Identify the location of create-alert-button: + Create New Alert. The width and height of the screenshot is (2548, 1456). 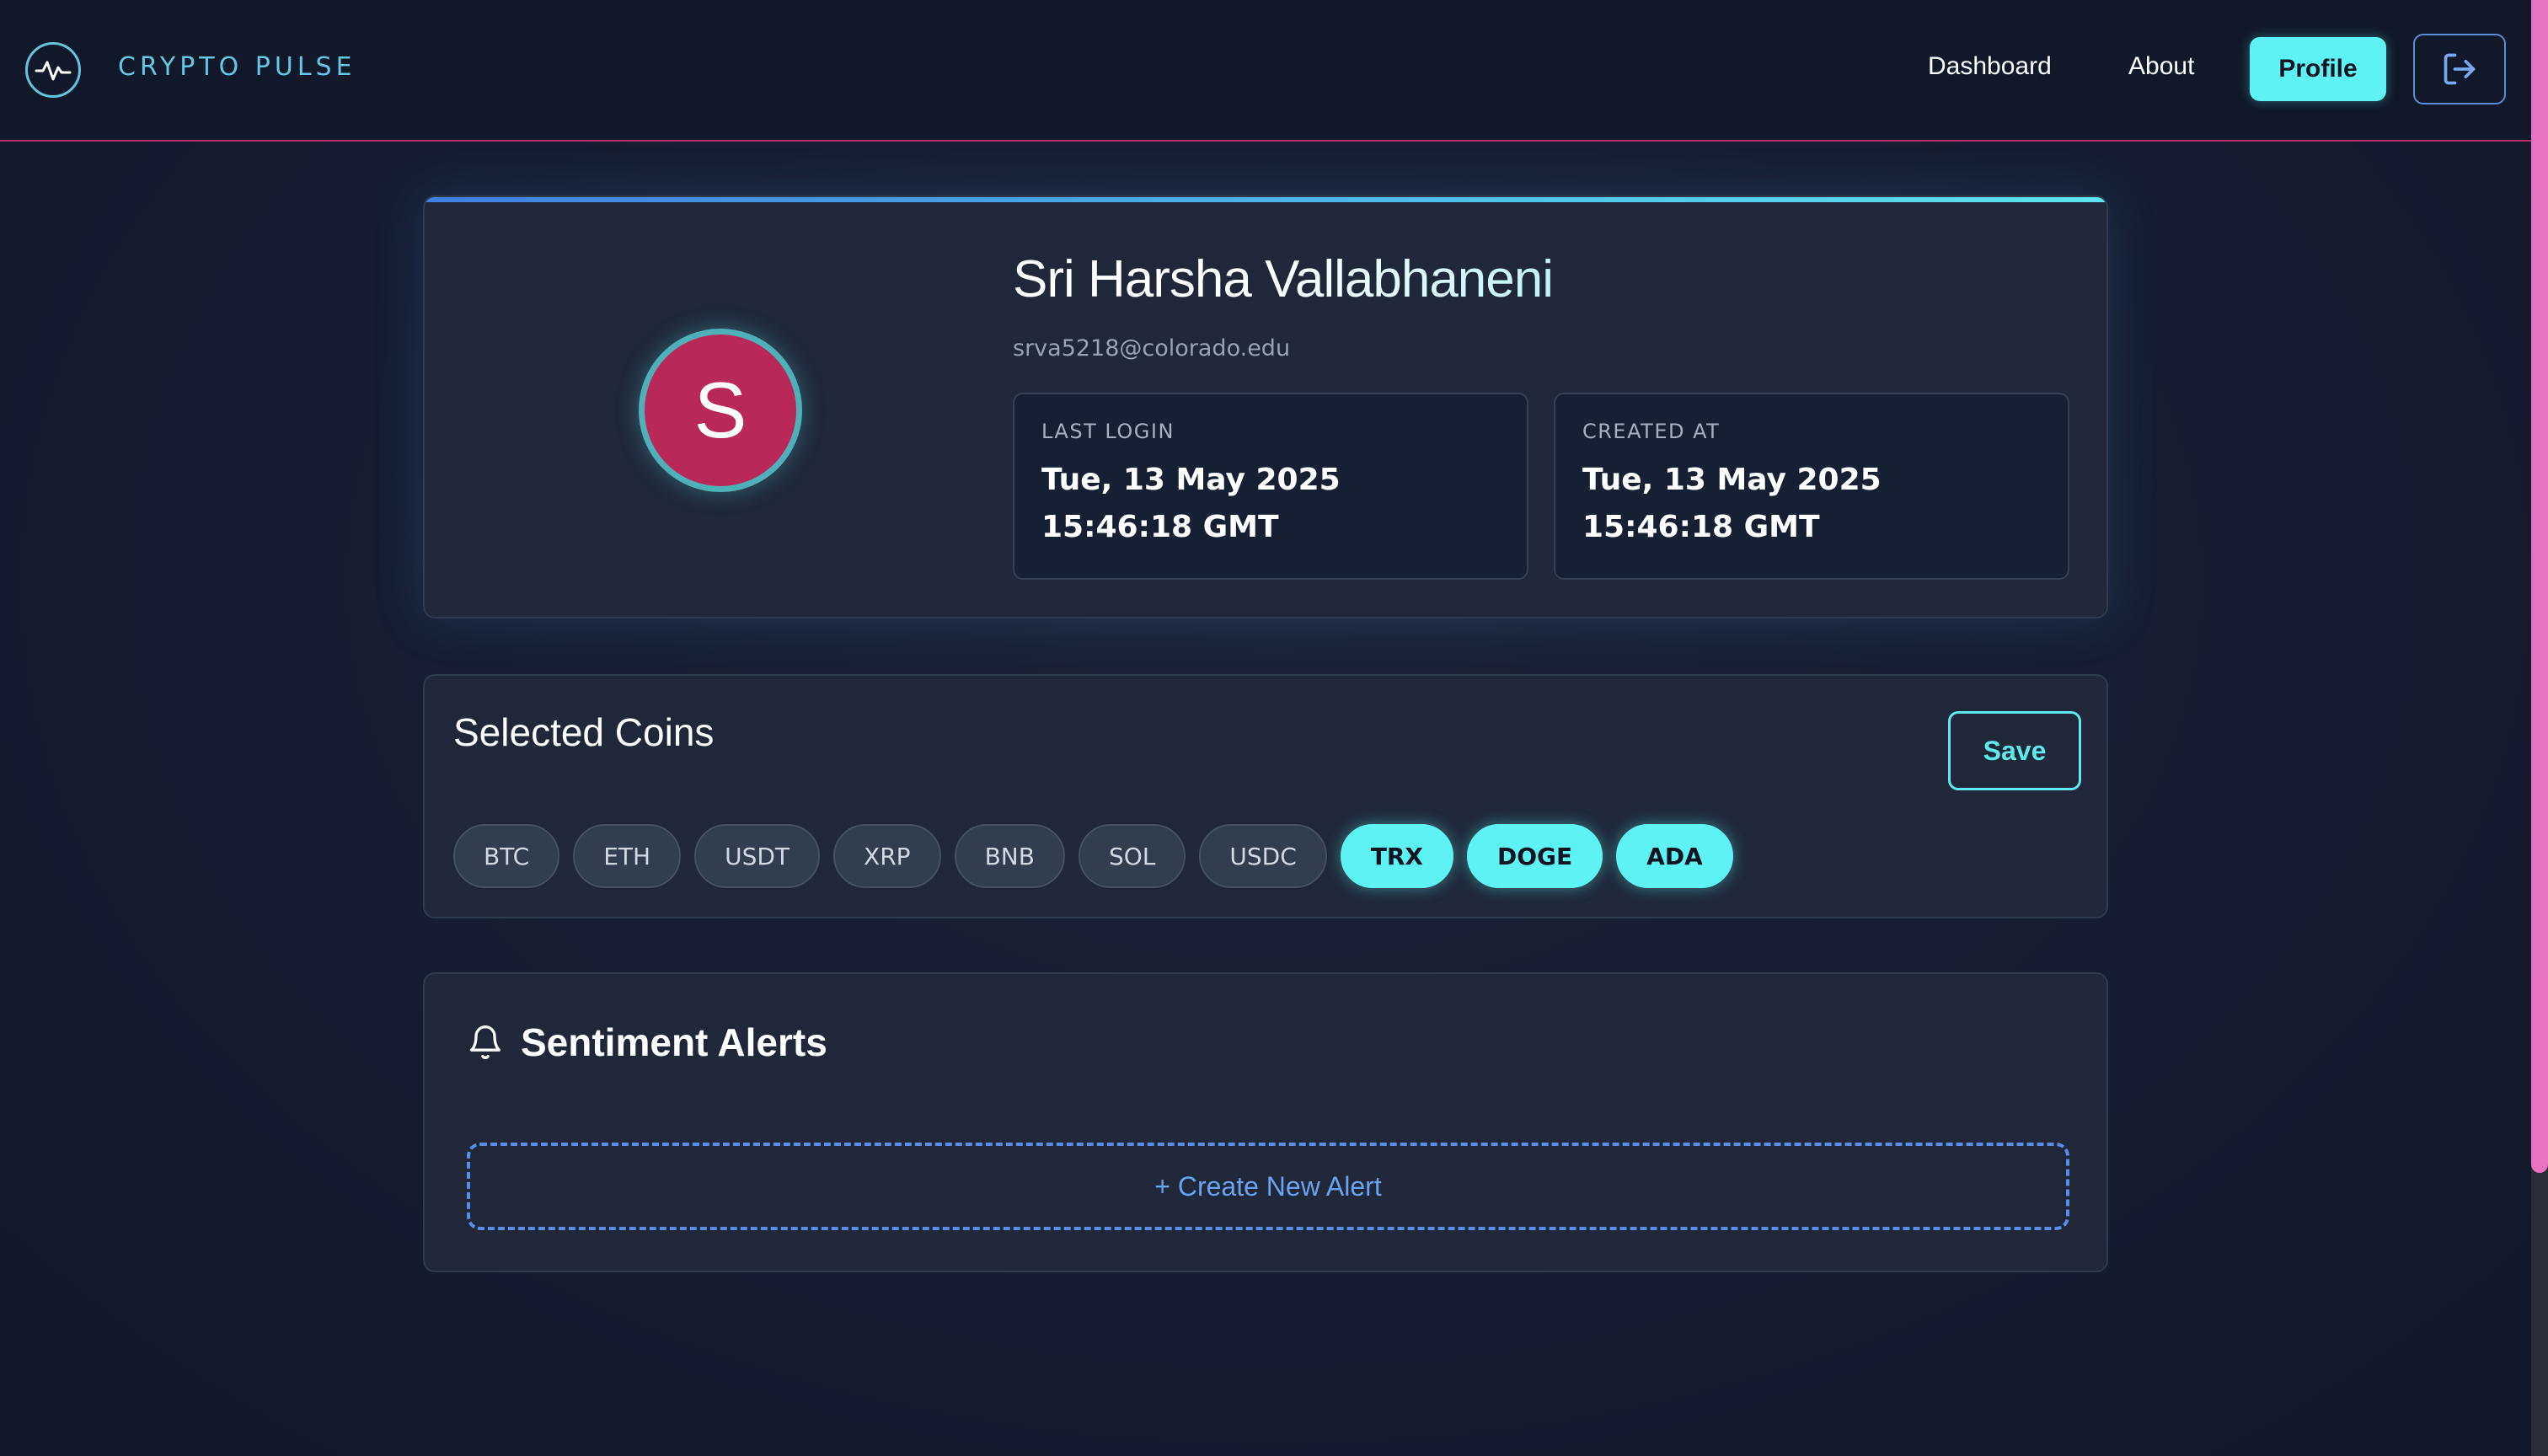
(1268, 1186).